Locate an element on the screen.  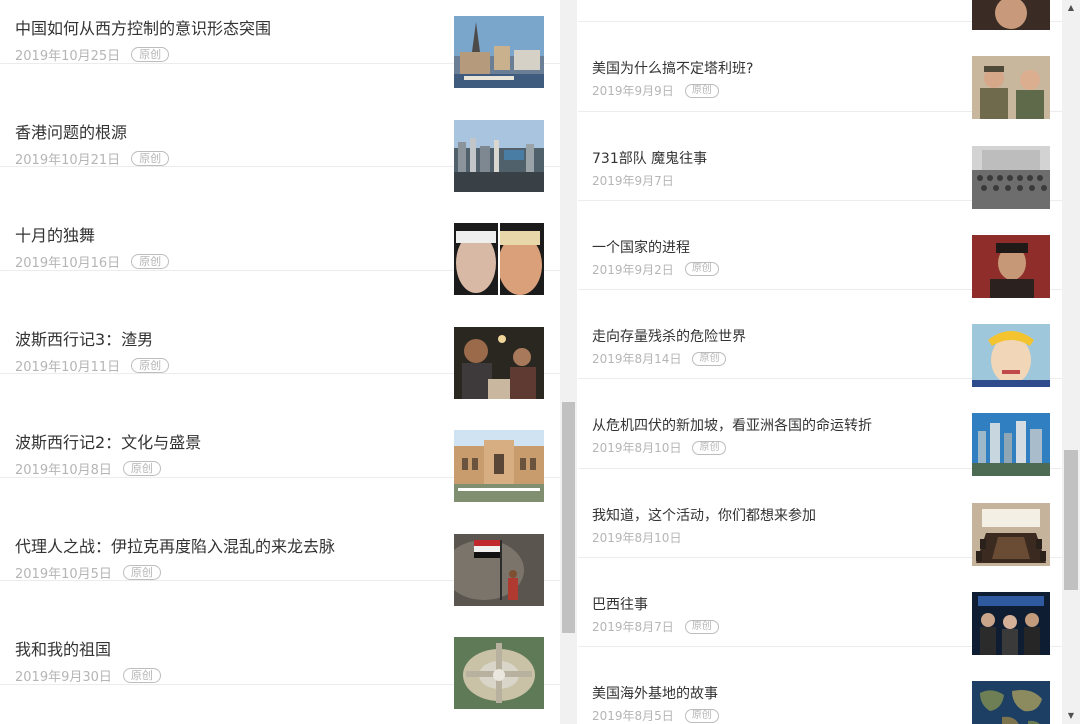
article-title: 波斯西行记2：文化与盛景 is located at coordinates (108, 441).